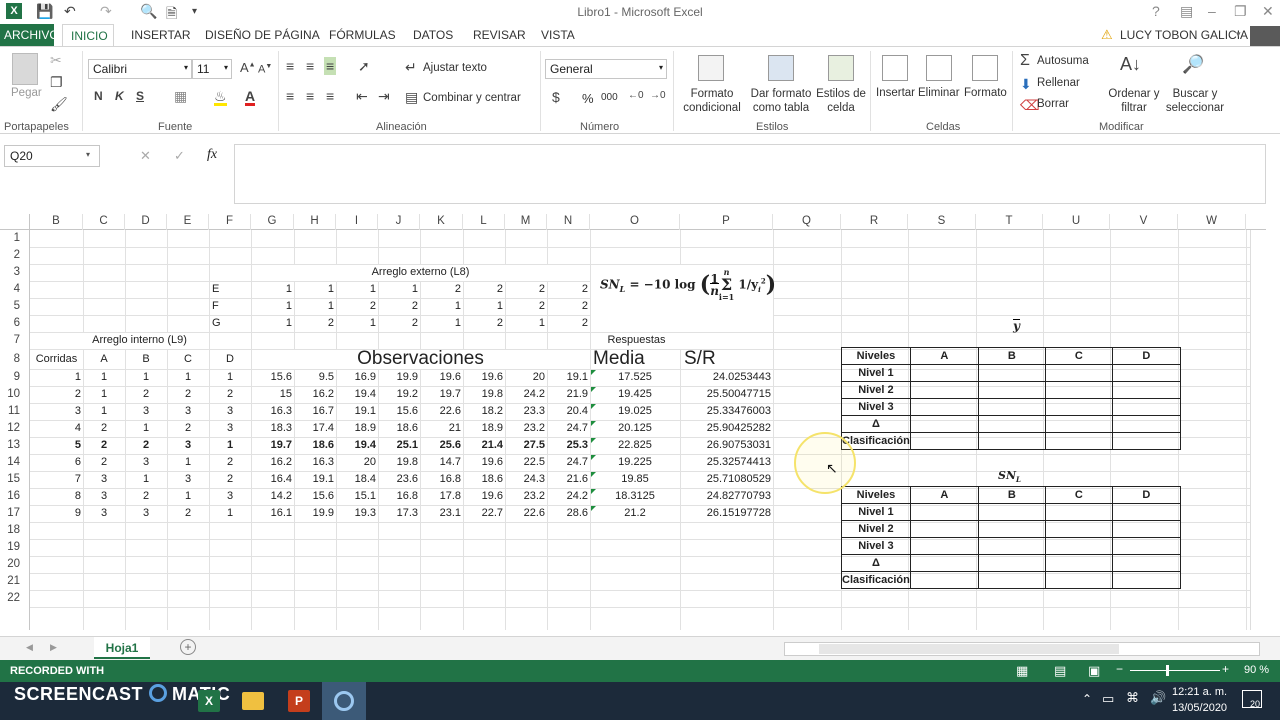  What do you see at coordinates (188, 222) in the screenshot?
I see `column-header-e: E` at bounding box center [188, 222].